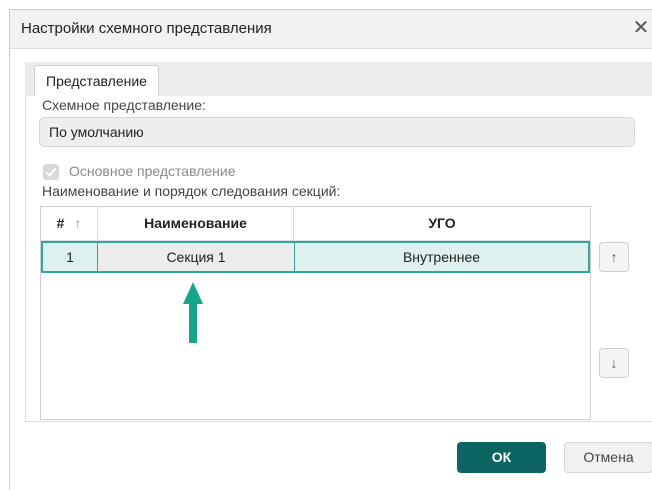 This screenshot has width=652, height=490. What do you see at coordinates (331, 29) in the screenshot?
I see `dialog-titlebar: Настройки схемного представления ✕` at bounding box center [331, 29].